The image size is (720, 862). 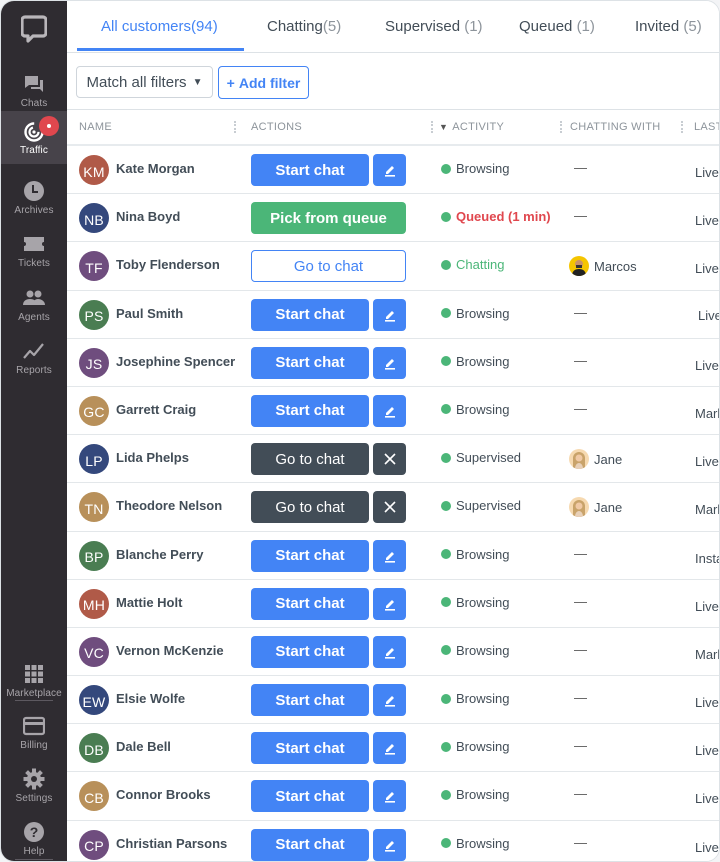 What do you see at coordinates (148, 216) in the screenshot?
I see `customer-name: Nina Boyd` at bounding box center [148, 216].